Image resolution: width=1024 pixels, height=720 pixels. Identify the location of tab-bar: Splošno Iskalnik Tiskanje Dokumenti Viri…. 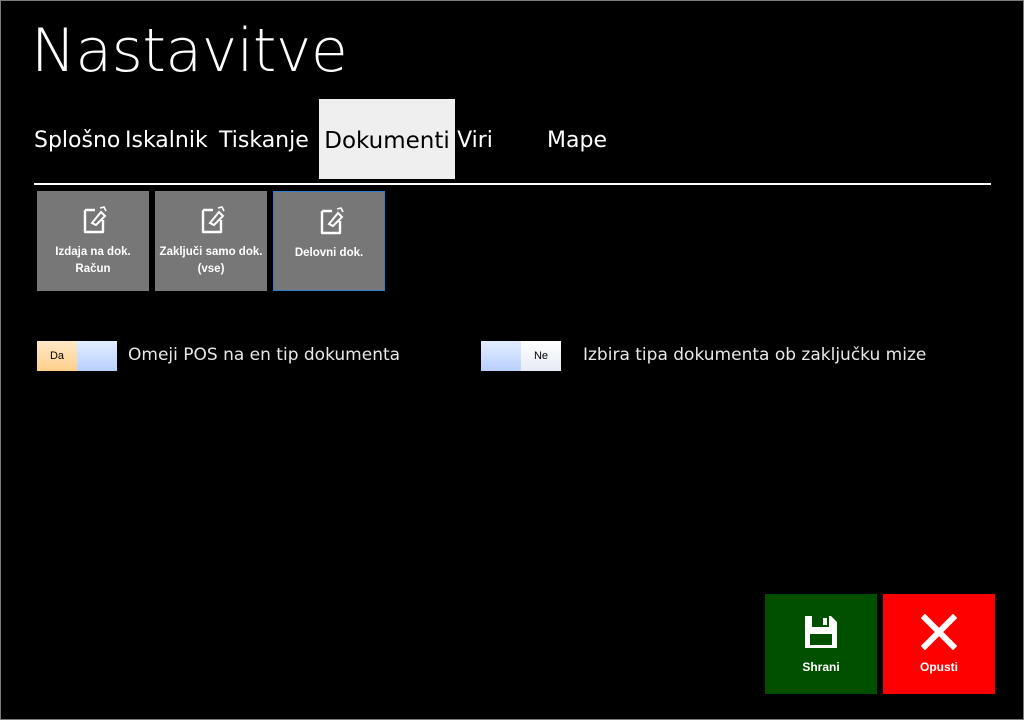
(501, 139).